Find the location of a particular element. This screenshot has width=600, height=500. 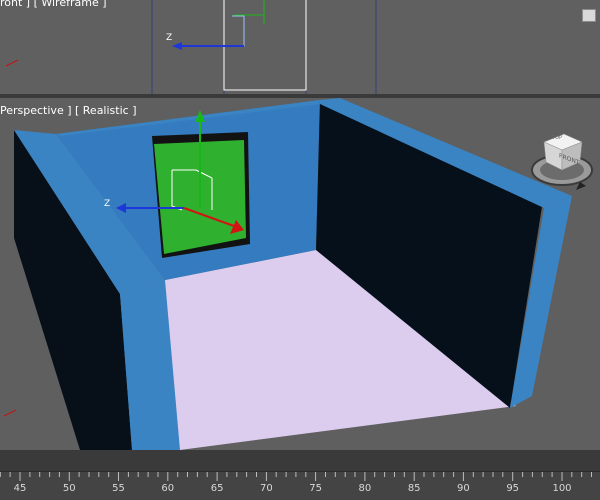

timeline-tick-label: 65 is located at coordinates (217, 488).